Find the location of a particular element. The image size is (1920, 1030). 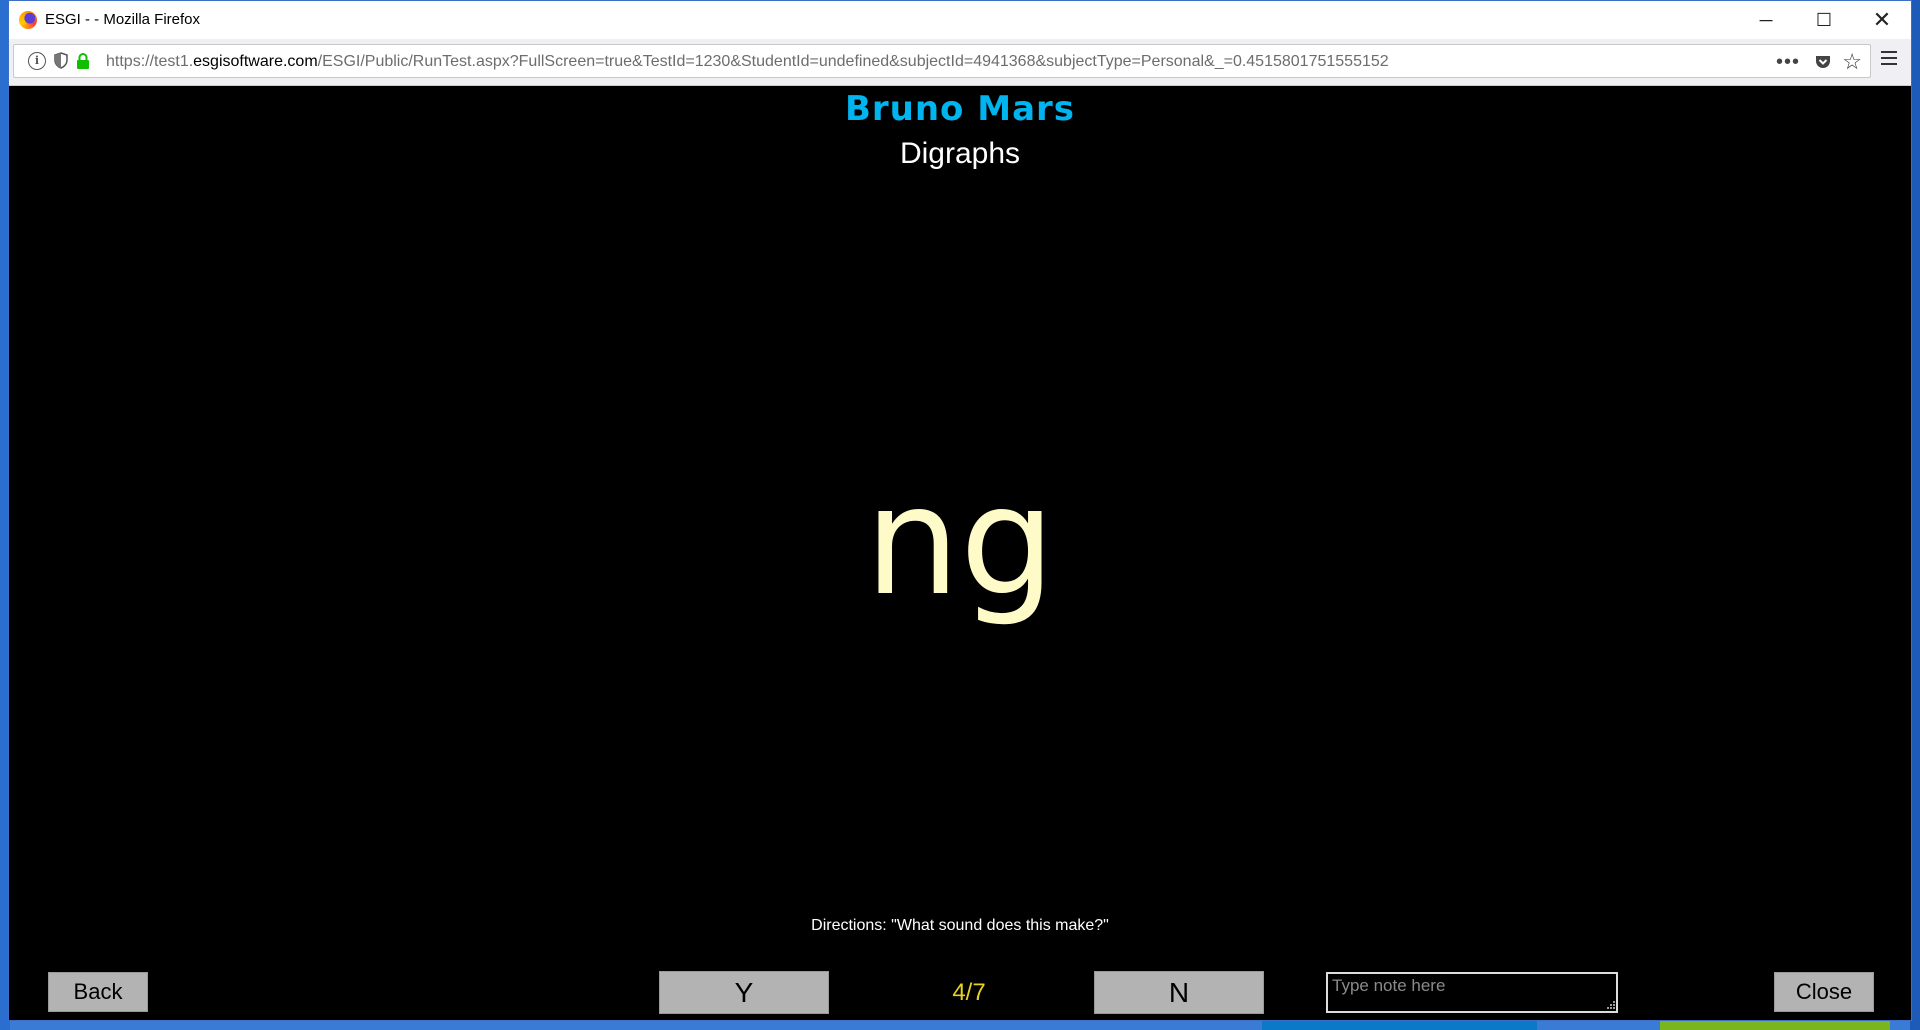

directions-text: Directions: "What sound does this make?" is located at coordinates (960, 925).